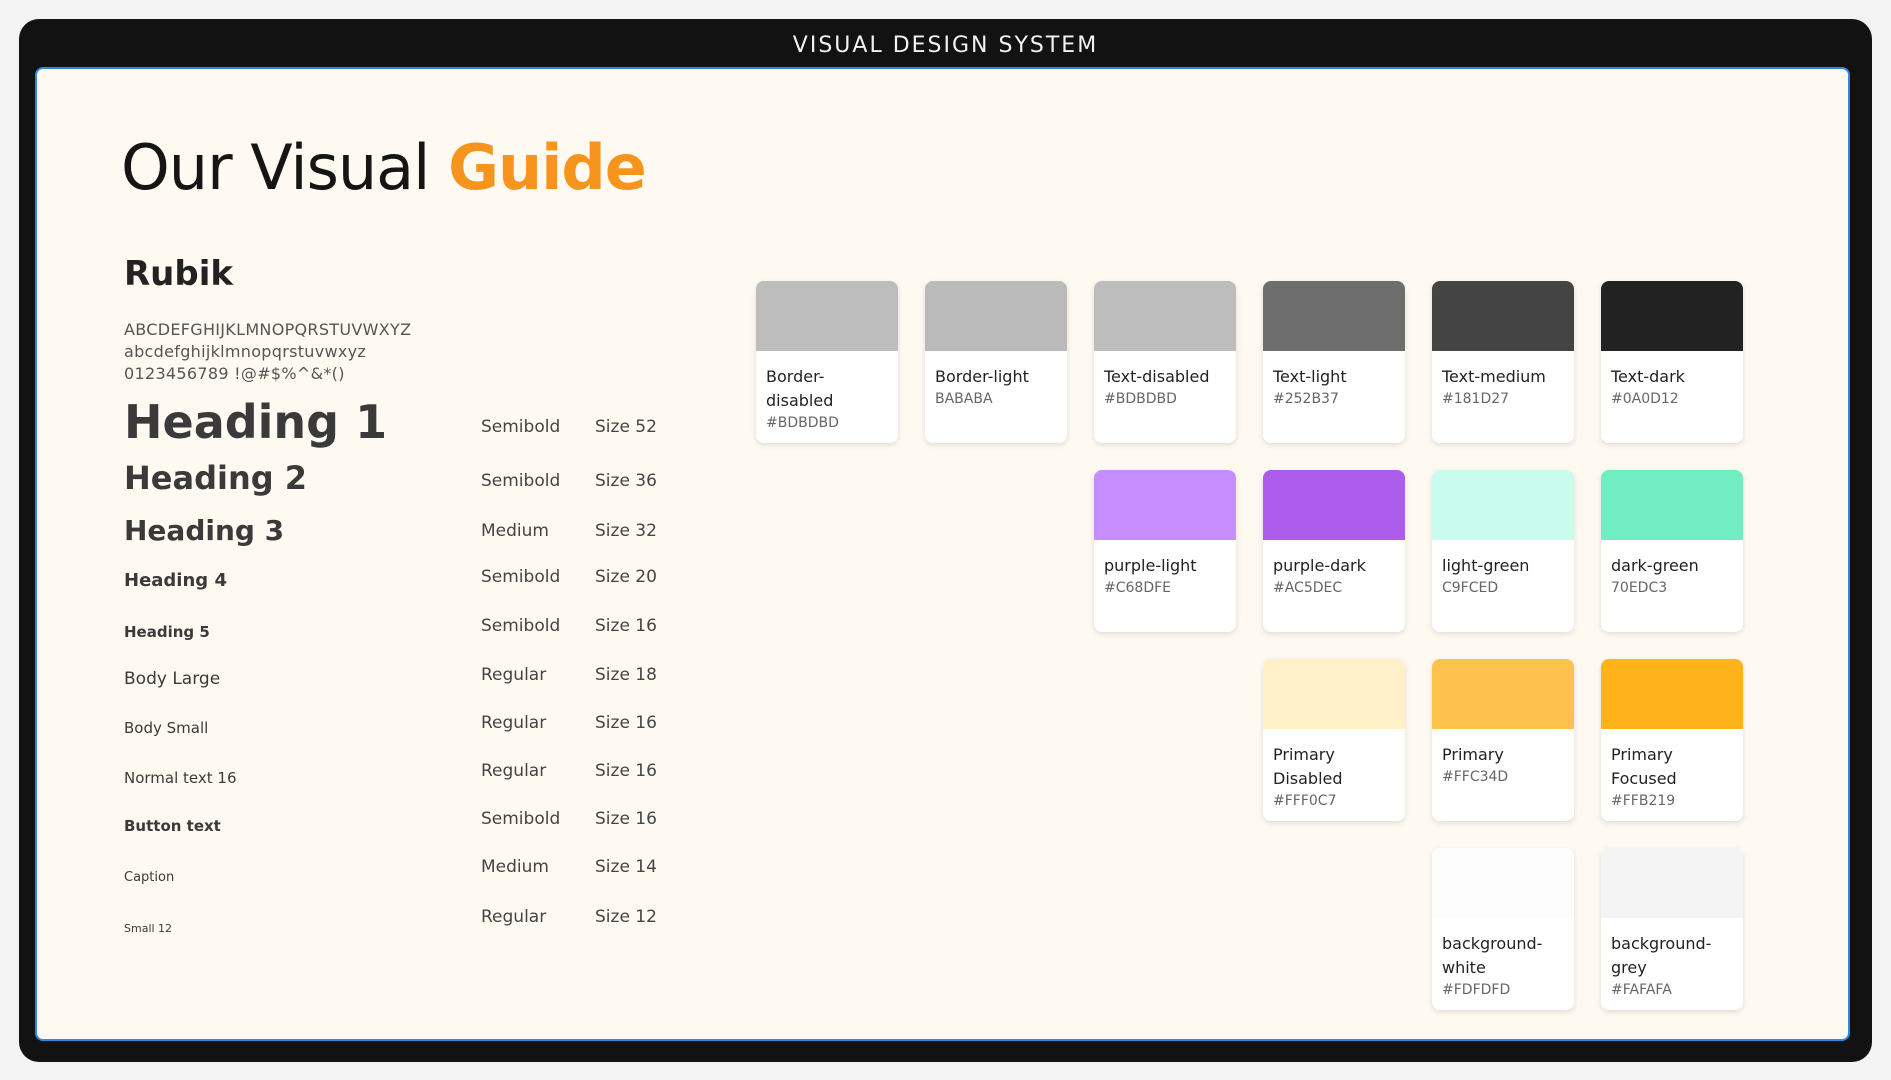 This screenshot has width=1891, height=1080. Describe the element at coordinates (1486, 565) in the screenshot. I see `color-name: light-green` at that location.